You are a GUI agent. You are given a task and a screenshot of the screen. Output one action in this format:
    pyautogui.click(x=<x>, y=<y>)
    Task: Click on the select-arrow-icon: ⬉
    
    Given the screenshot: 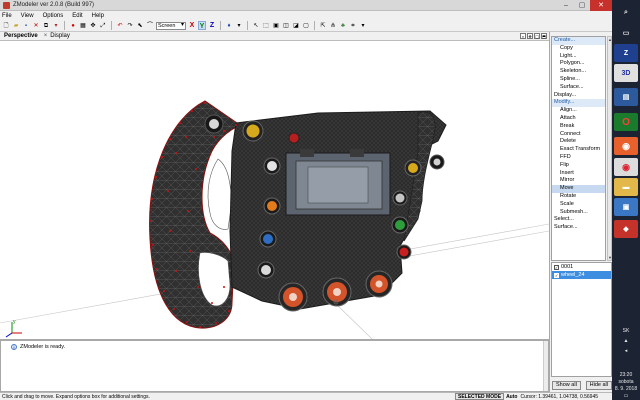 What is the action you would take?
    pyautogui.click(x=140, y=26)
    